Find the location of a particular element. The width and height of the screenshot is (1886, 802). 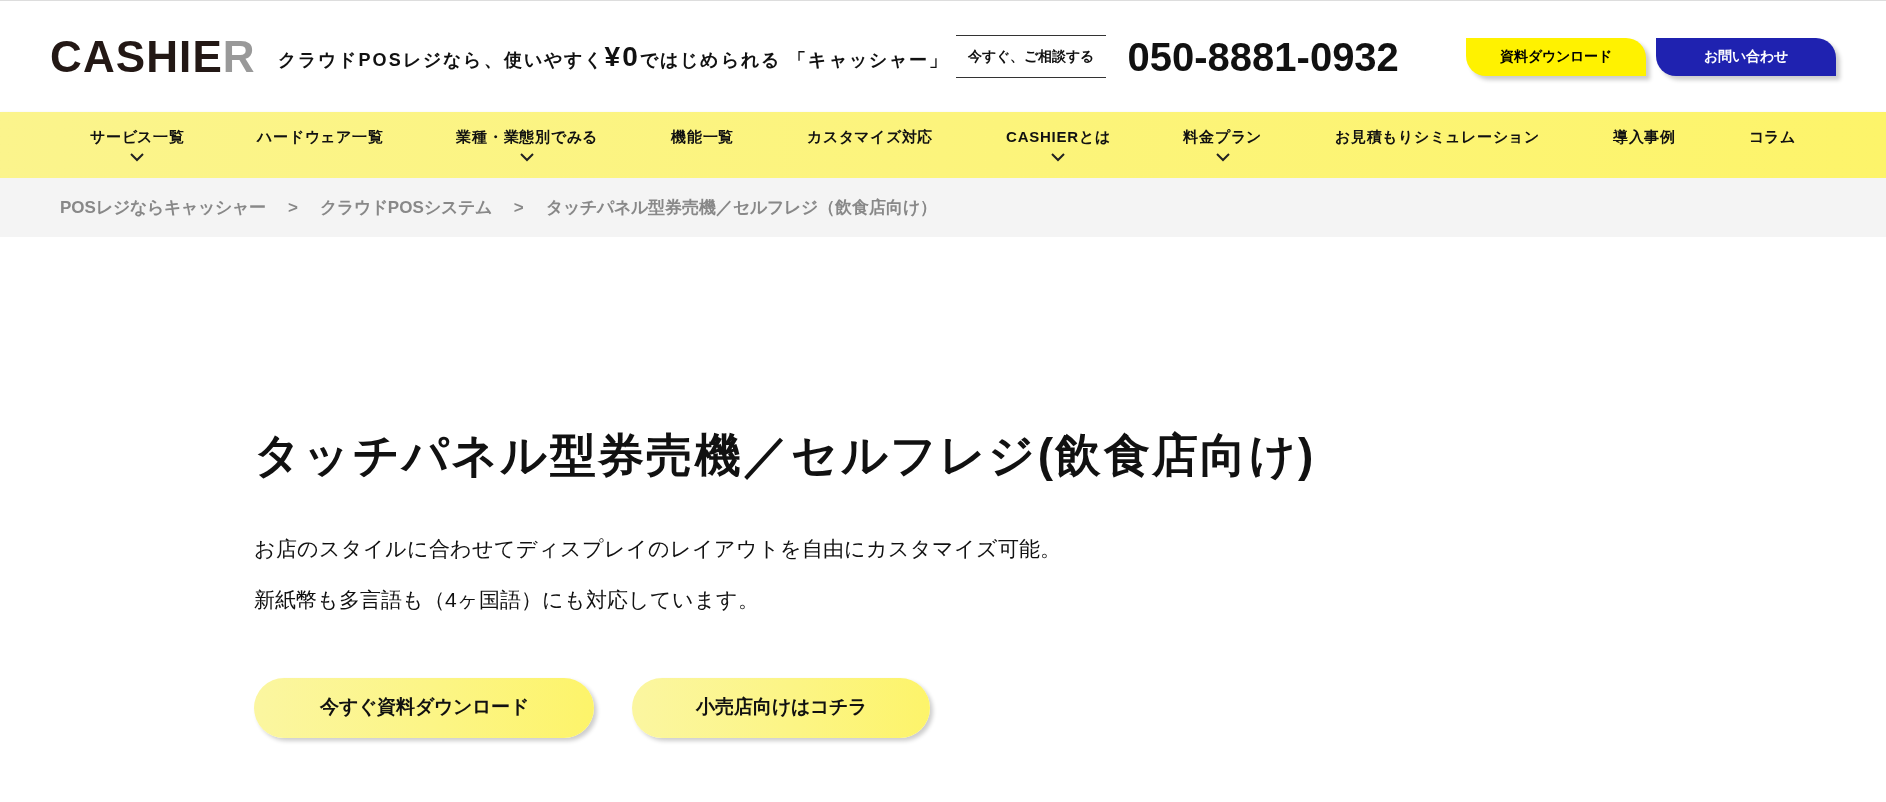

phone-number: 050-8881-0932 is located at coordinates (1263, 57).